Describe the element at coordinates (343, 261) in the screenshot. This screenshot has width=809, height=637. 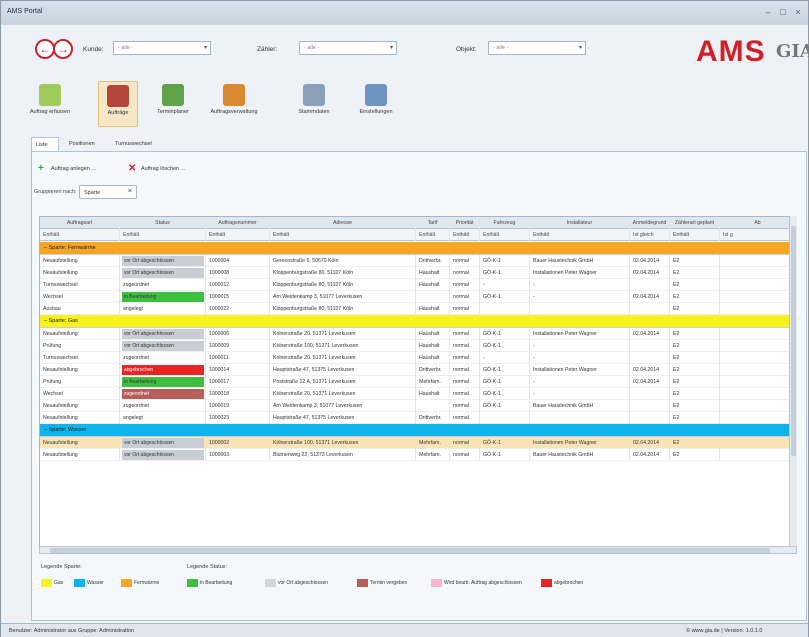
I see `table-cell: Gereonstraße 6, 50670 Köln` at that location.